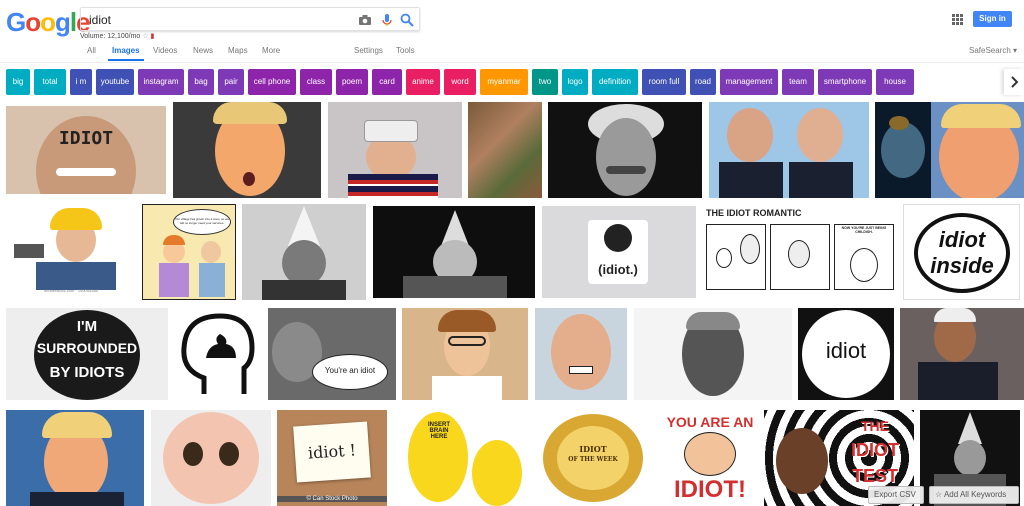 The image size is (1024, 506). I want to click on watermark-text: shutterstock.com · 159055386, so click(71, 290).